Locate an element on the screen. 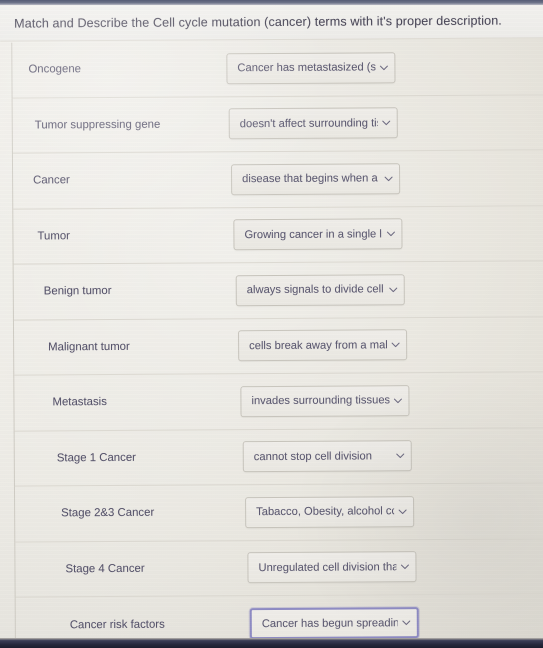  description-select-value: Unregulated cell division that is located at coordinates (327, 567).